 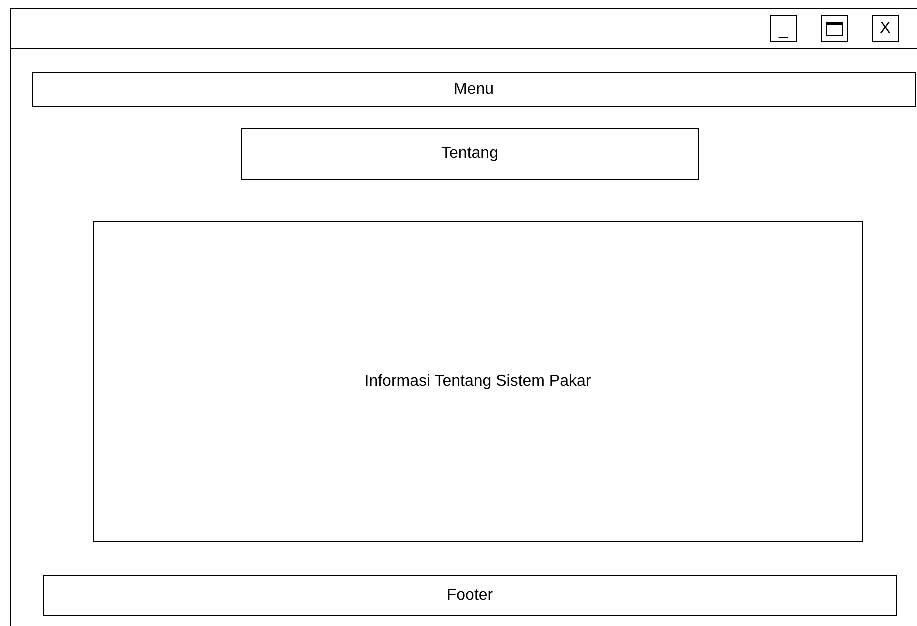 I want to click on close-button: X, so click(x=885, y=28).